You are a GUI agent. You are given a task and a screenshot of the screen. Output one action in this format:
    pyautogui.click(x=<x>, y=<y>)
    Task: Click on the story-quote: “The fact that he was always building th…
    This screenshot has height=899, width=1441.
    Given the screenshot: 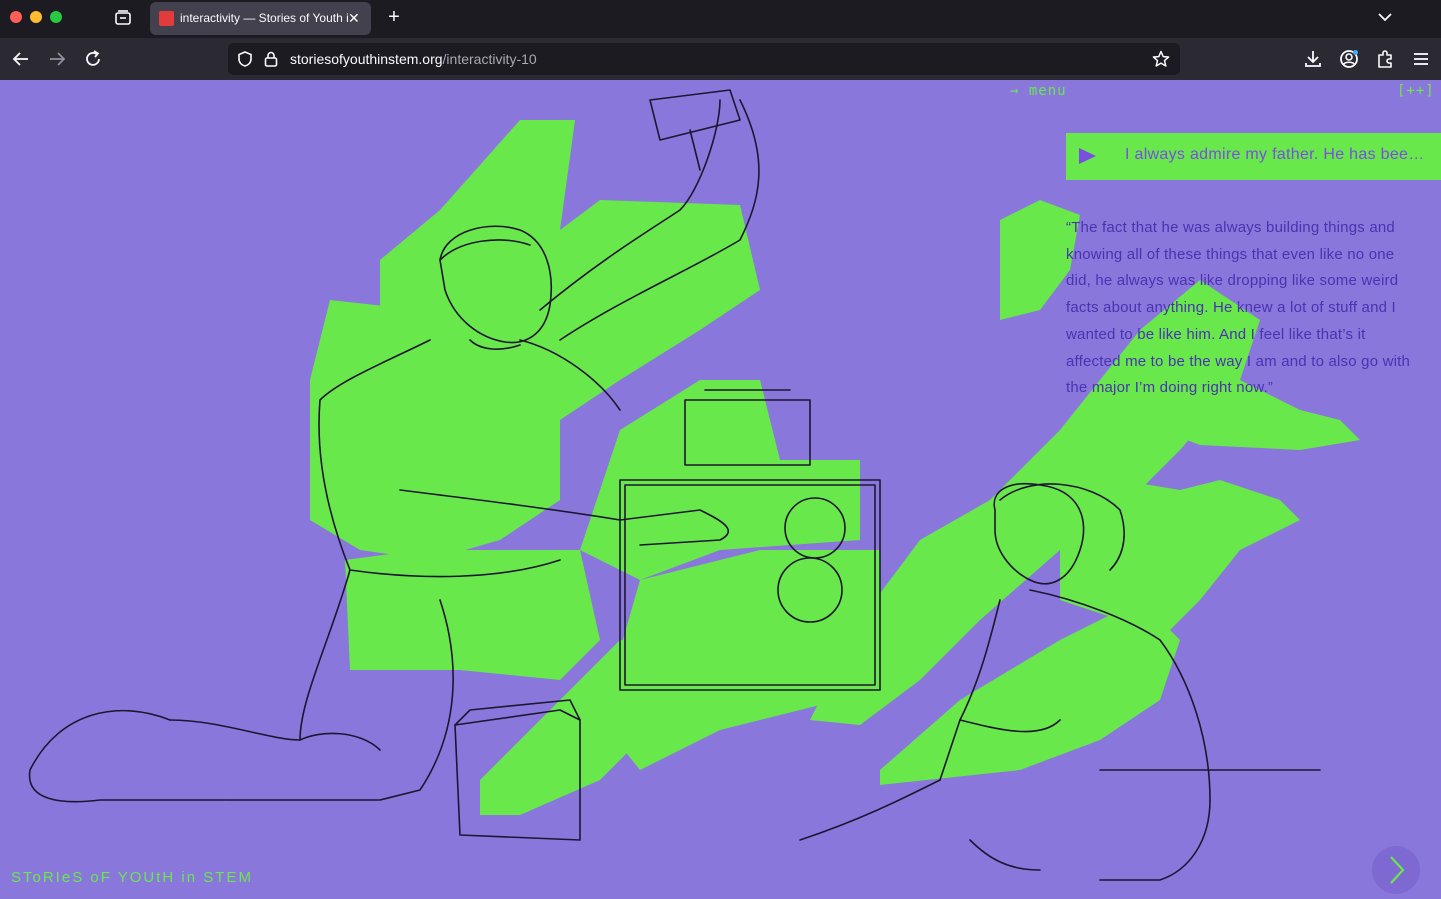 What is the action you would take?
    pyautogui.click(x=1238, y=308)
    